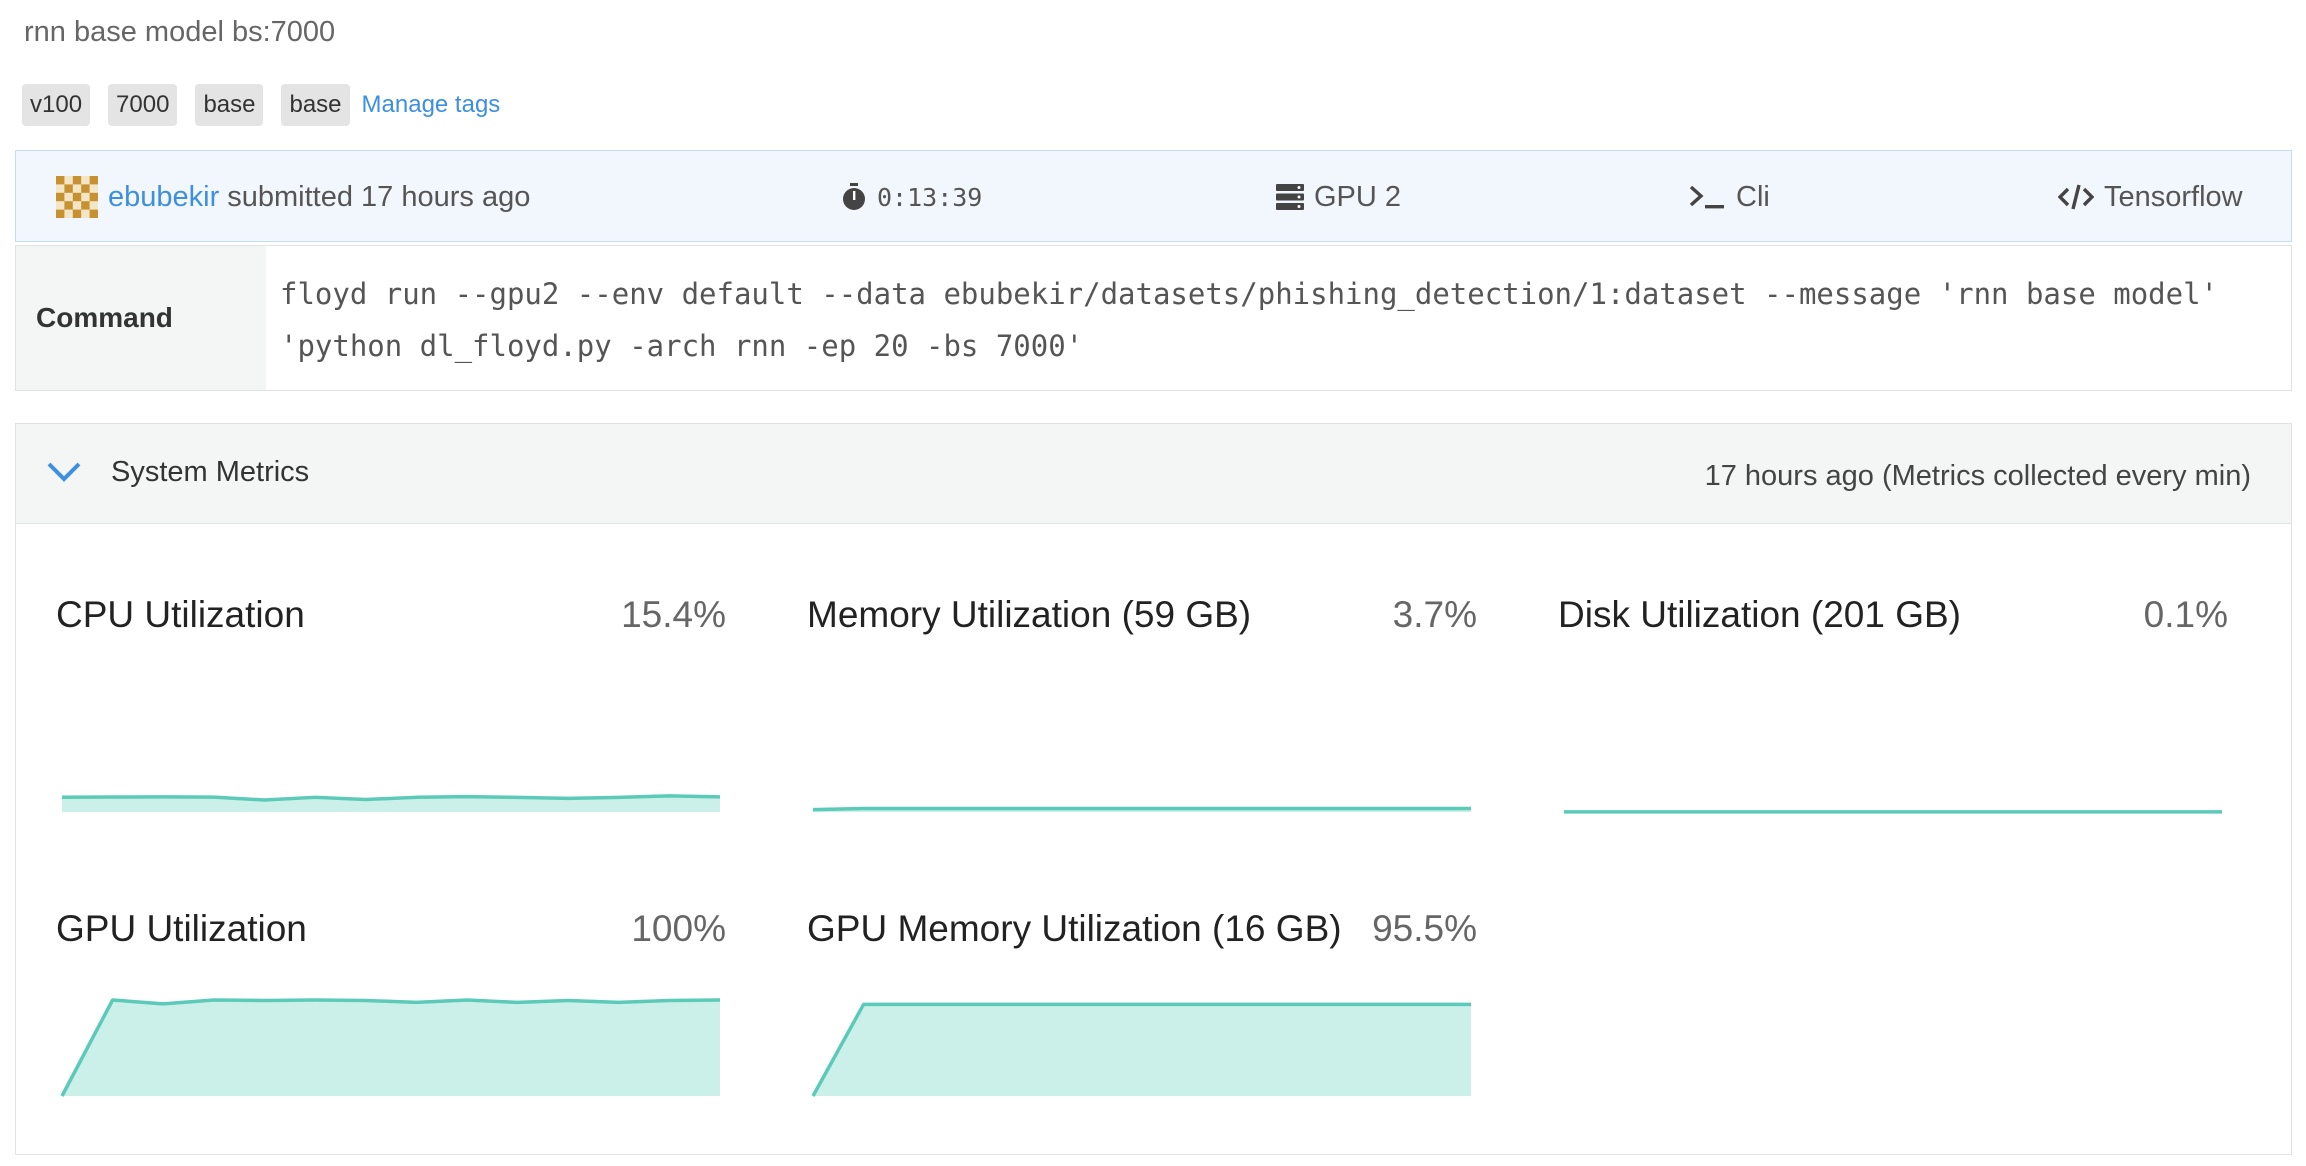 The height and width of the screenshot is (1166, 2306). I want to click on machine-value: GPU 2, so click(1358, 196).